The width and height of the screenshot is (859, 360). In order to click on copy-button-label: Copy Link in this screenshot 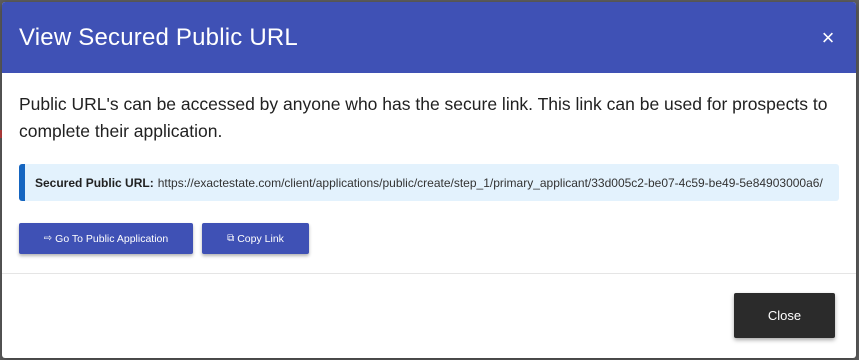, I will do `click(260, 238)`.